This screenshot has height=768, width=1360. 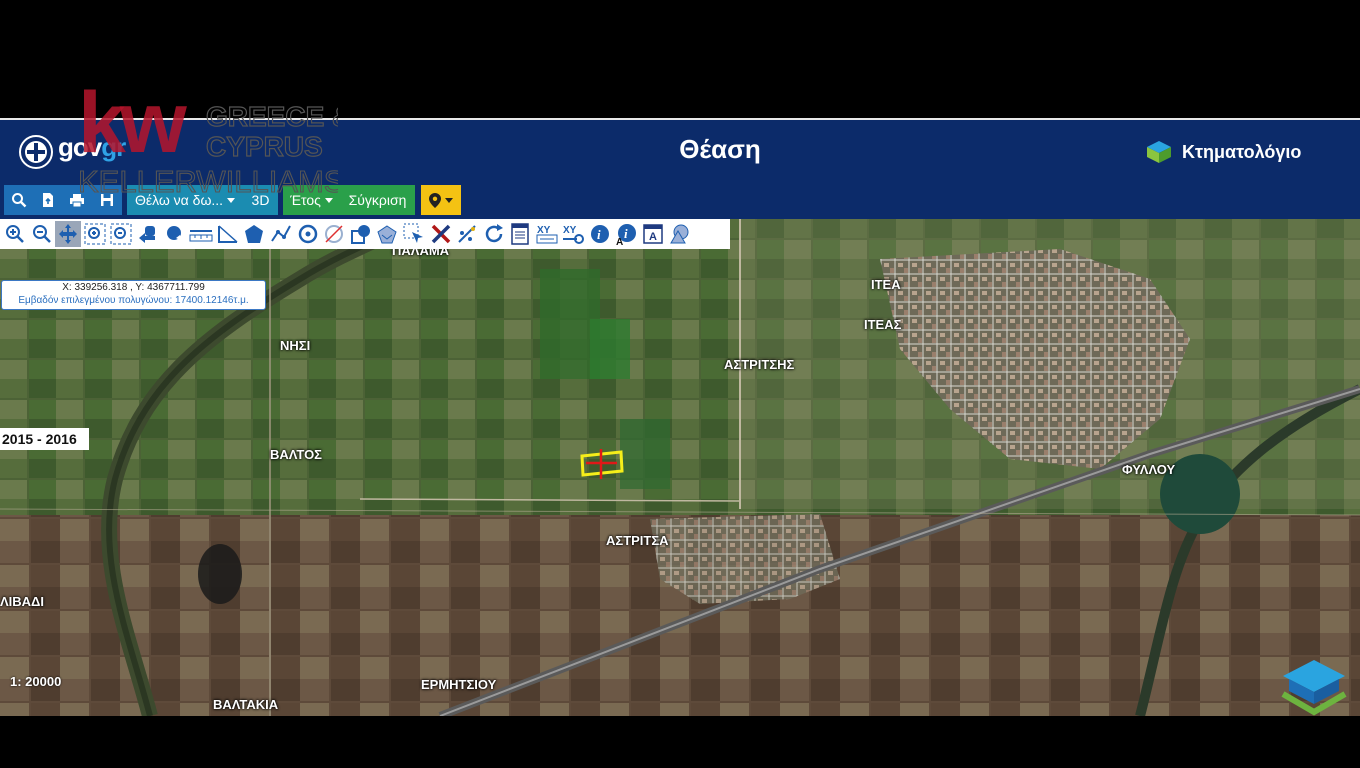 I want to click on map-label-fyllou: ΦΥΛΛΟΥ, so click(x=1149, y=469).